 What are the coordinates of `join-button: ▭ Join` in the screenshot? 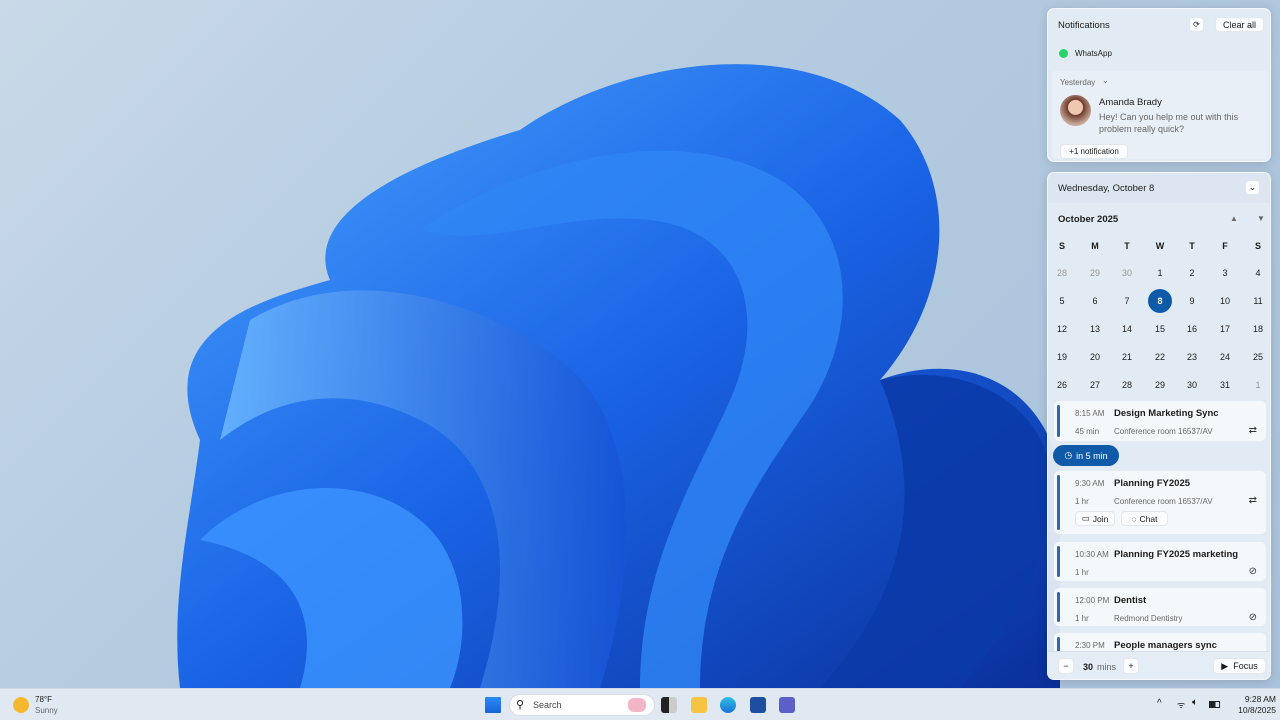 It's located at (1095, 518).